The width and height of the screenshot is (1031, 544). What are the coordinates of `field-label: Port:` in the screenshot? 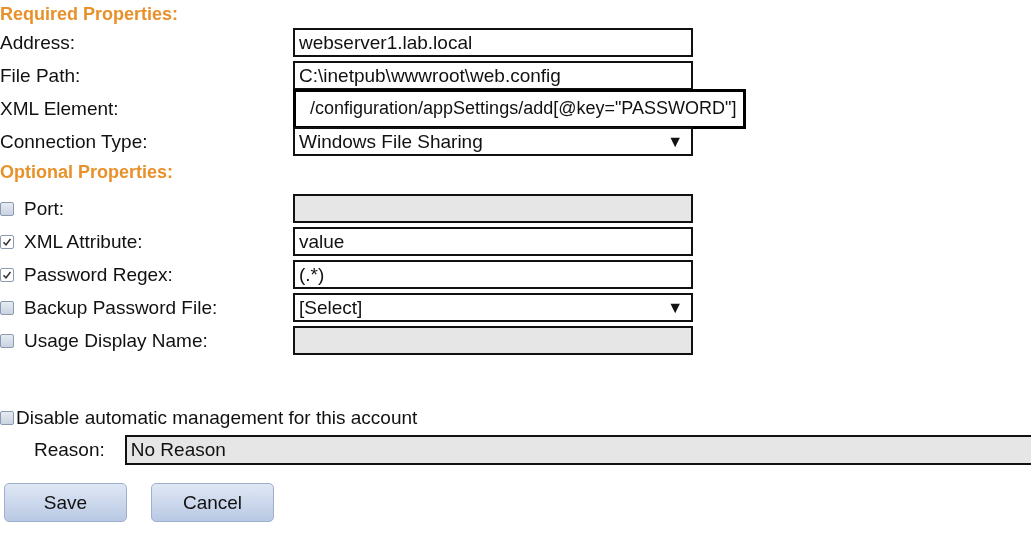 It's located at (44, 208).